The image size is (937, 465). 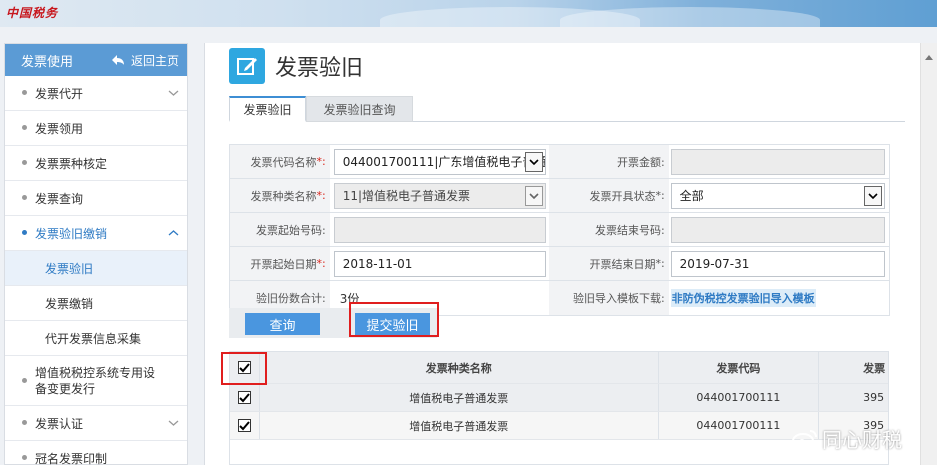 I want to click on type-name-value: 11|增值税电子普通发票, so click(x=406, y=196).